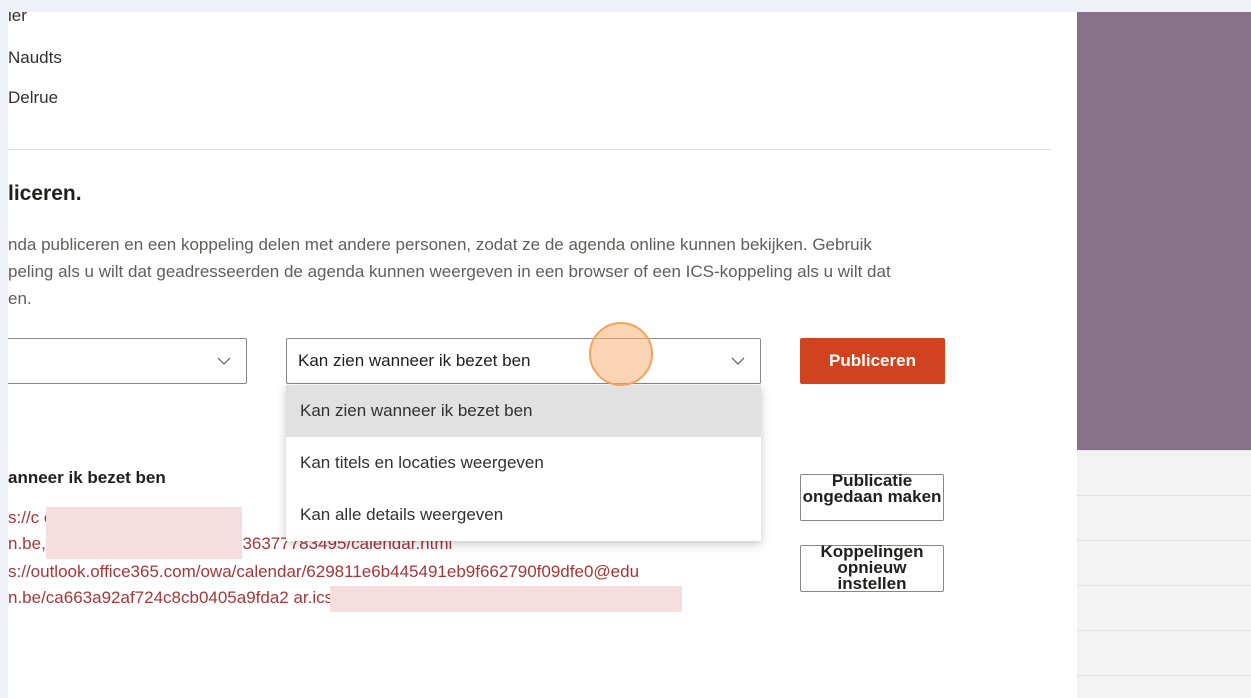  I want to click on shared-person: ier, so click(17, 18).